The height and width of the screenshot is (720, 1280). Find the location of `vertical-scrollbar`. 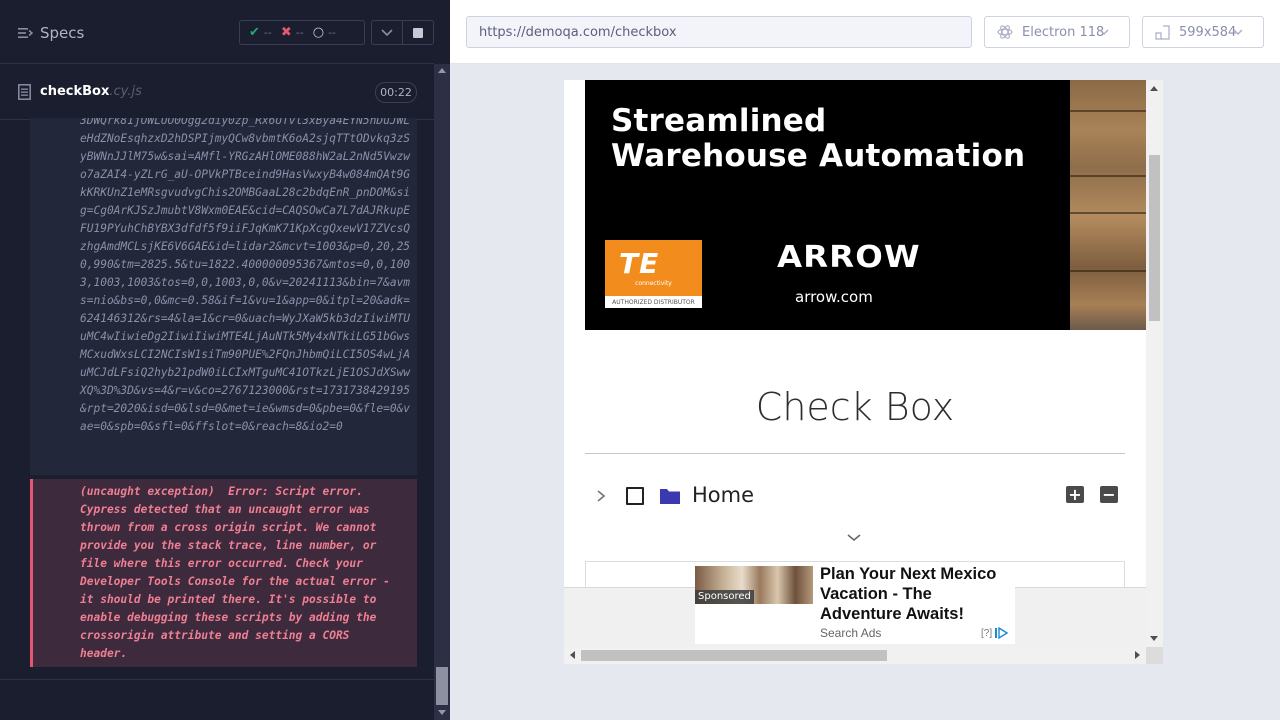

vertical-scrollbar is located at coordinates (1154, 363).